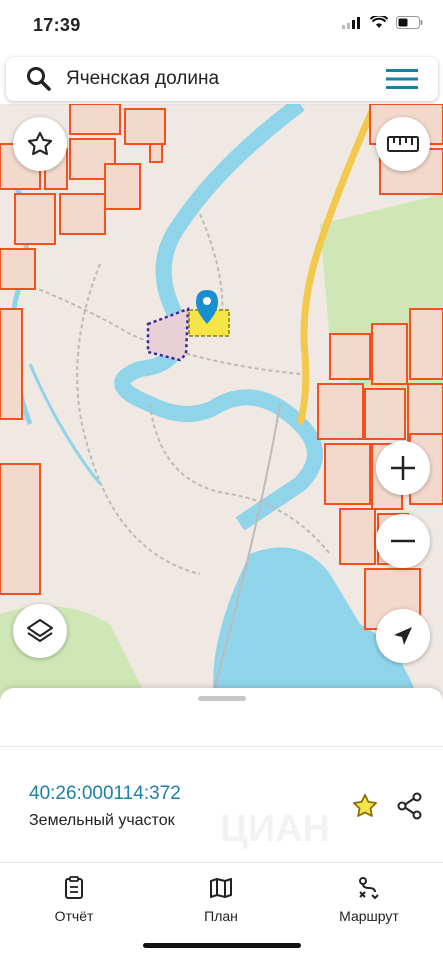 Image resolution: width=443 pixels, height=960 pixels. What do you see at coordinates (74, 900) in the screenshot?
I see `tab-report: Отчёт` at bounding box center [74, 900].